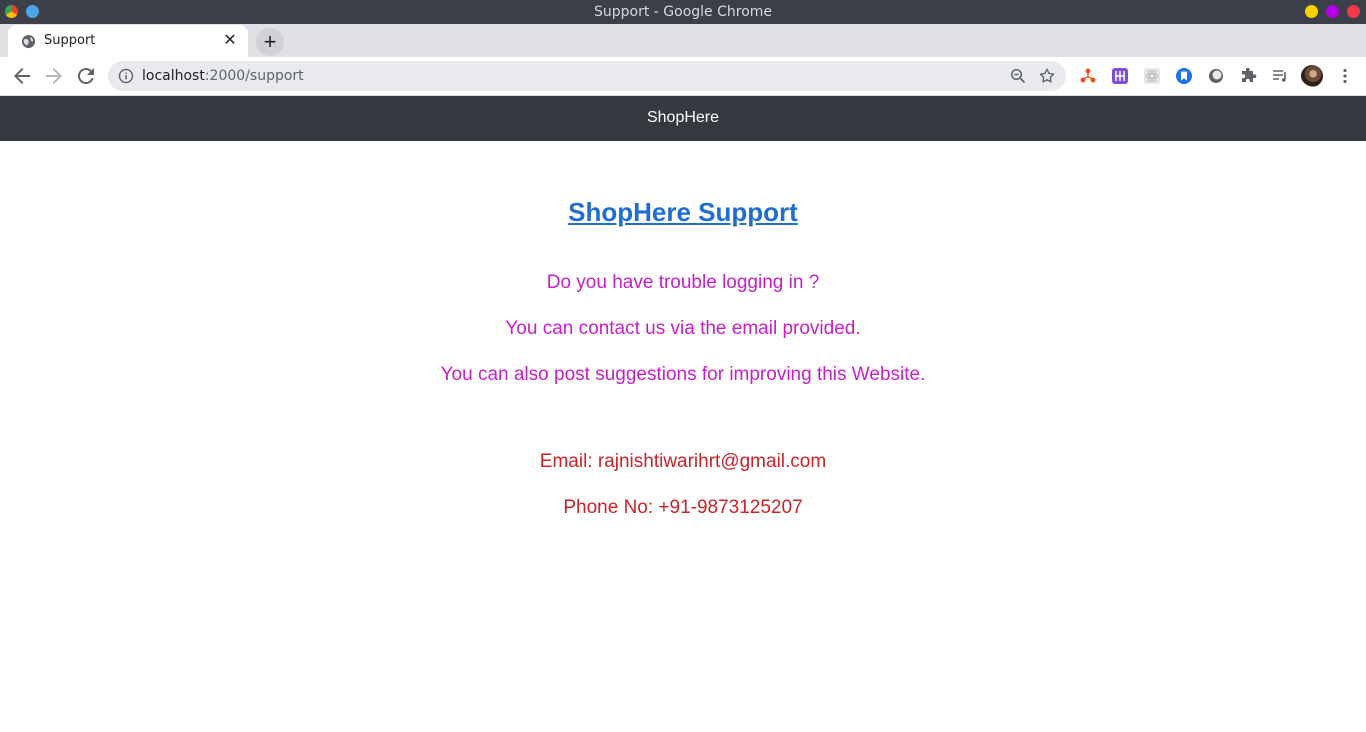 This screenshot has height=732, width=1366. I want to click on forward-arrow-icon, so click(54, 76).